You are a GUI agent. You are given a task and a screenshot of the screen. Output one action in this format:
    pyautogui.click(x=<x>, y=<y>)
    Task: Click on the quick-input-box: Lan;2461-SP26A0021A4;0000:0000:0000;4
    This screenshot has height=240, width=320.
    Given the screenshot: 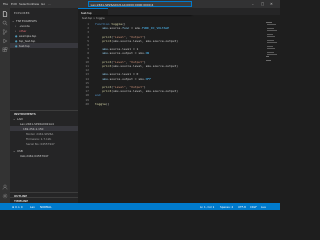 What is the action you would take?
    pyautogui.click(x=140, y=4)
    